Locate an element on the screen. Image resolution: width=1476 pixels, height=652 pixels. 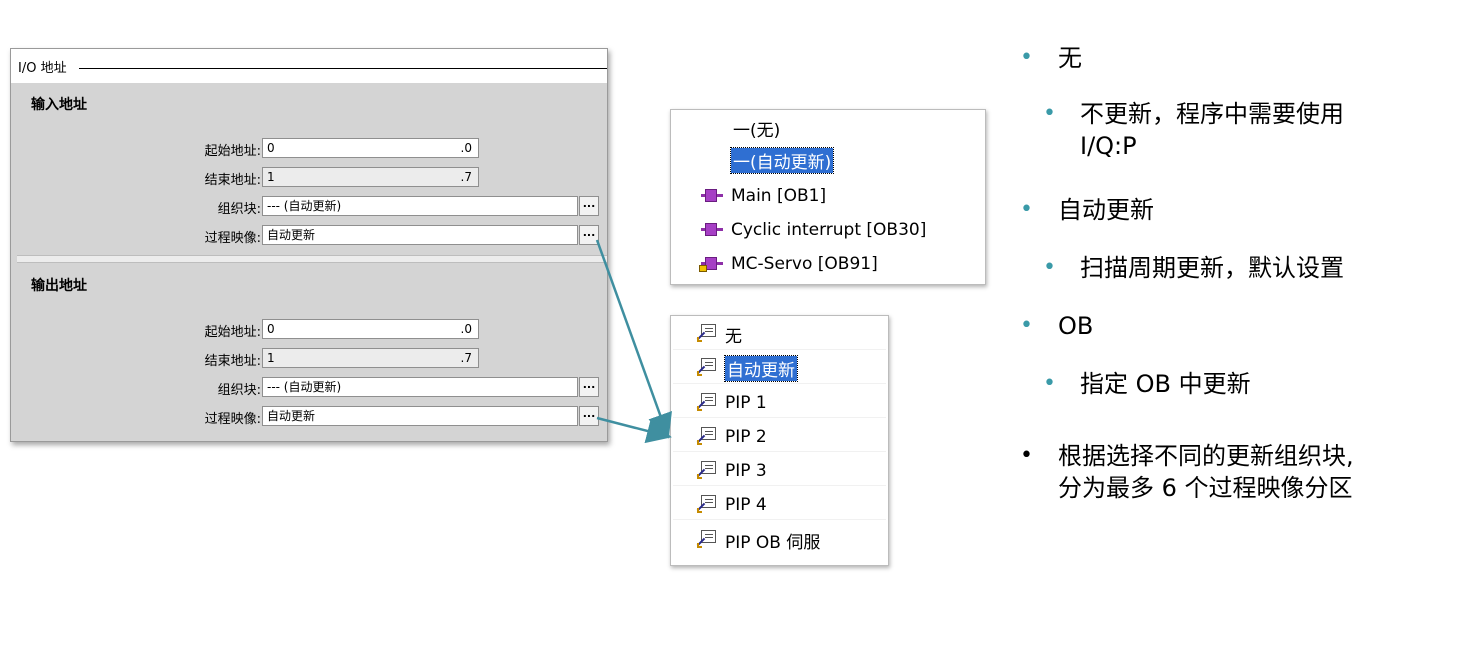
bullet-none: • 无 is located at coordinates (1051, 58).